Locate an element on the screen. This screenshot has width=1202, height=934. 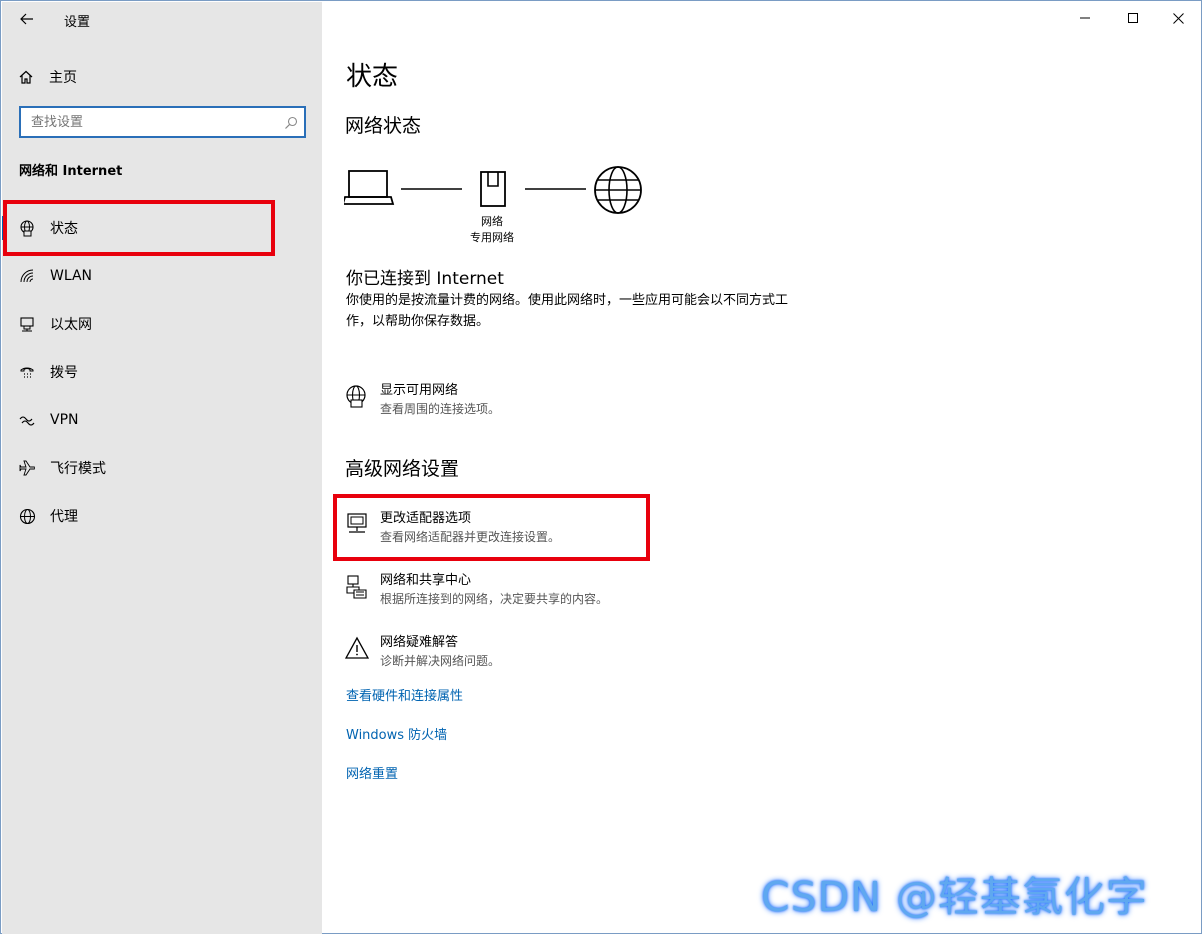
search-icon is located at coordinates (291, 124).